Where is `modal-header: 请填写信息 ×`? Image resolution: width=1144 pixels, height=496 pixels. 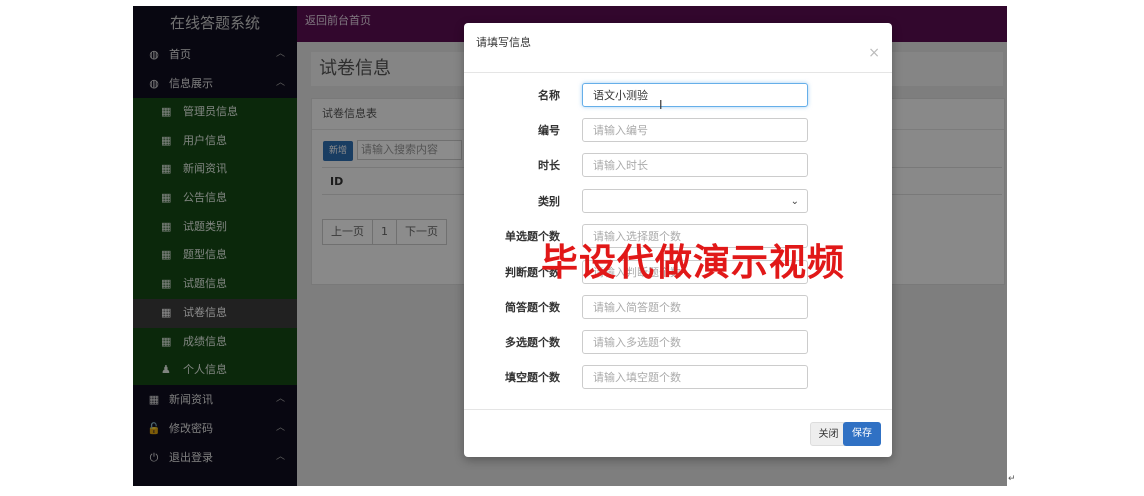
modal-header: 请填写信息 × is located at coordinates (678, 48).